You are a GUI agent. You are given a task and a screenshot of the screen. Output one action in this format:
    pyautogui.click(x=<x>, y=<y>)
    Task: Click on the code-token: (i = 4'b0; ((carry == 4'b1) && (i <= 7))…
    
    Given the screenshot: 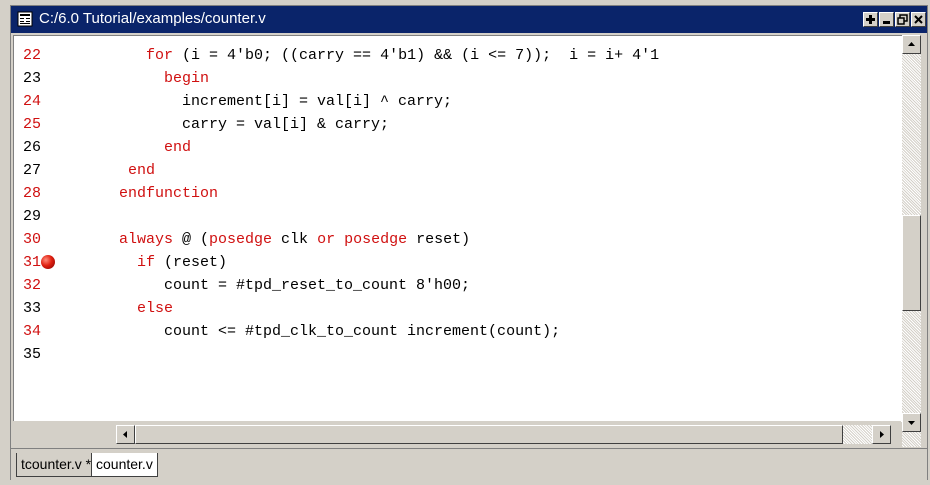 What is the action you would take?
    pyautogui.click(x=416, y=55)
    